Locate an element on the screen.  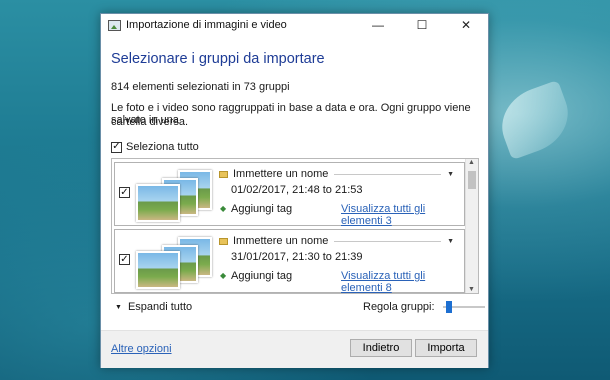
dialog-footer: Altre opzioni Indietro Importa is located at coordinates (294, 349).